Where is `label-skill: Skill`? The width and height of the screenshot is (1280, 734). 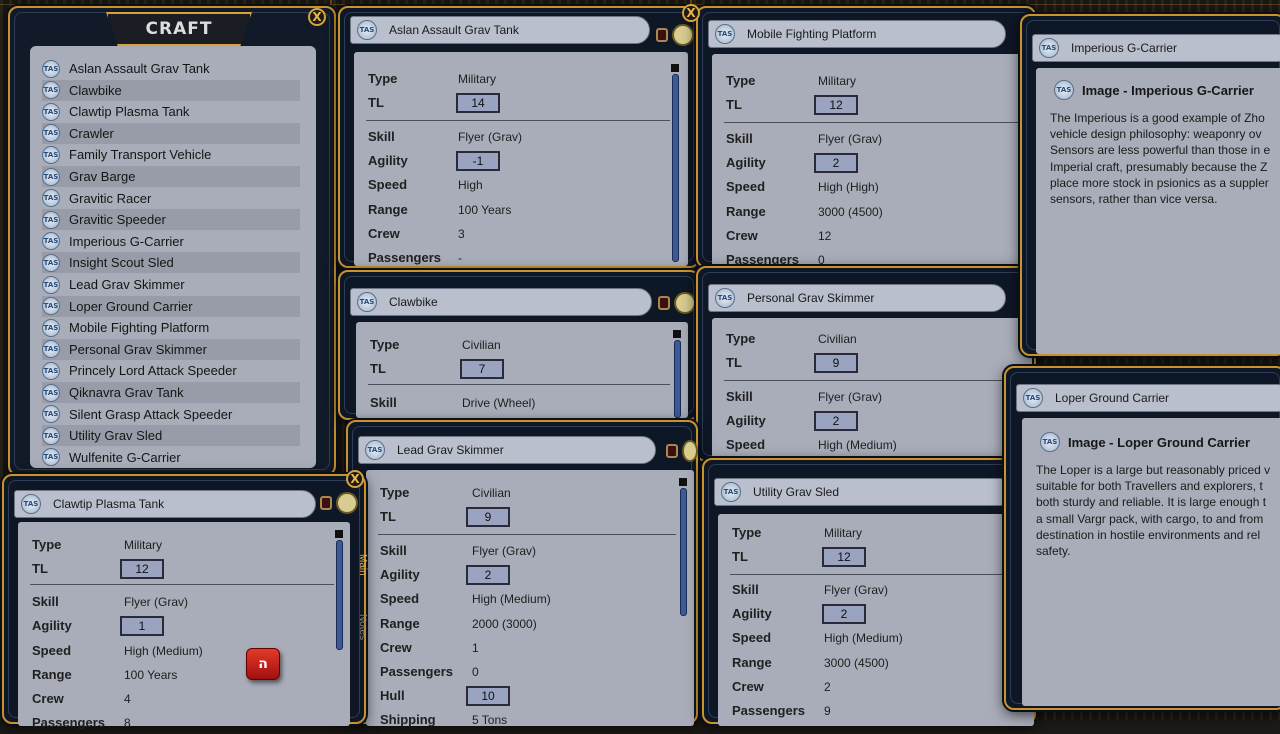
label-skill: Skill is located at coordinates (393, 550).